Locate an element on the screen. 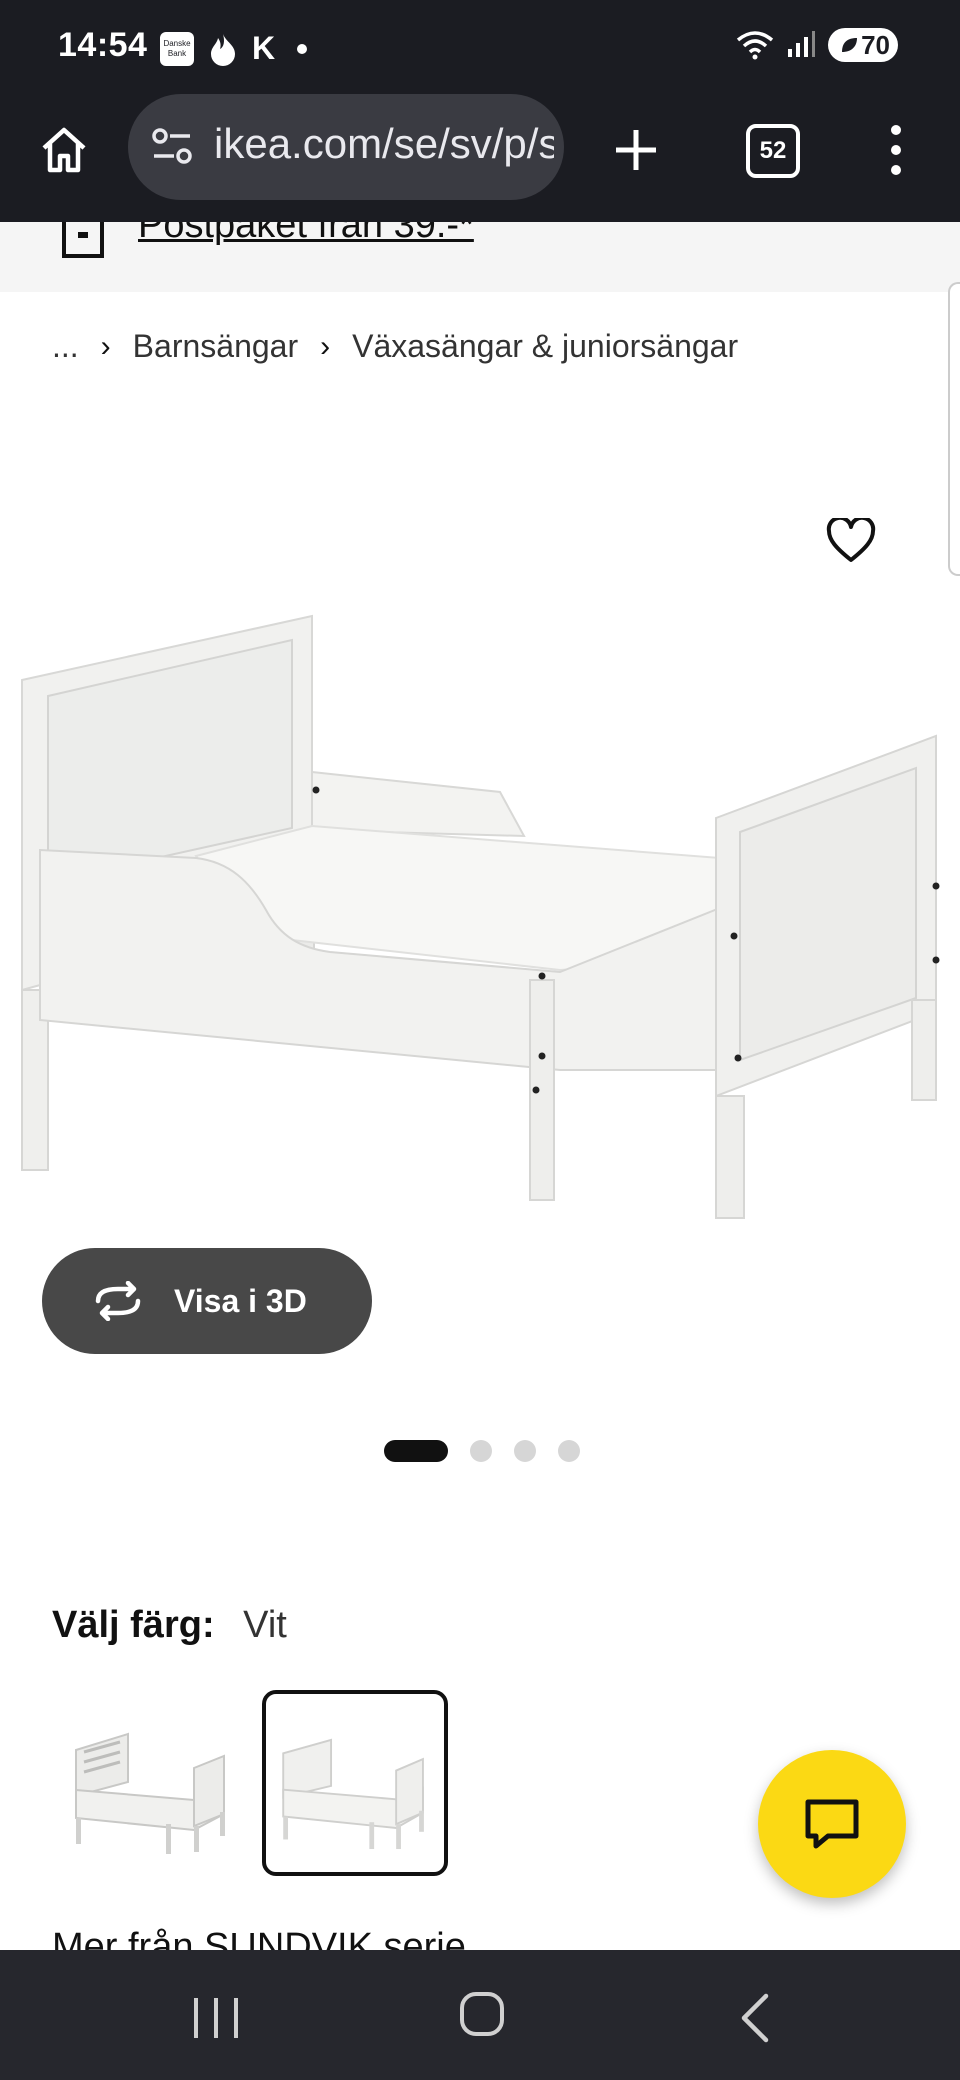  more-notifications-dot is located at coordinates (302, 48).